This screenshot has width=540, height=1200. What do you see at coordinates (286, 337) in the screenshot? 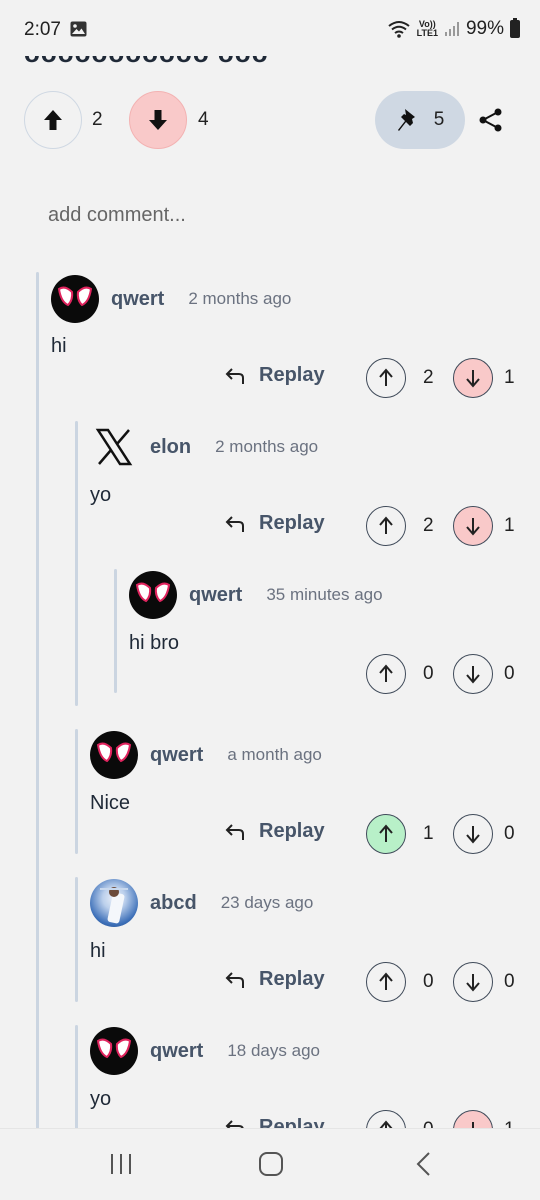
I see `comment: qwert 2 months ago hi Replay 2 1` at bounding box center [286, 337].